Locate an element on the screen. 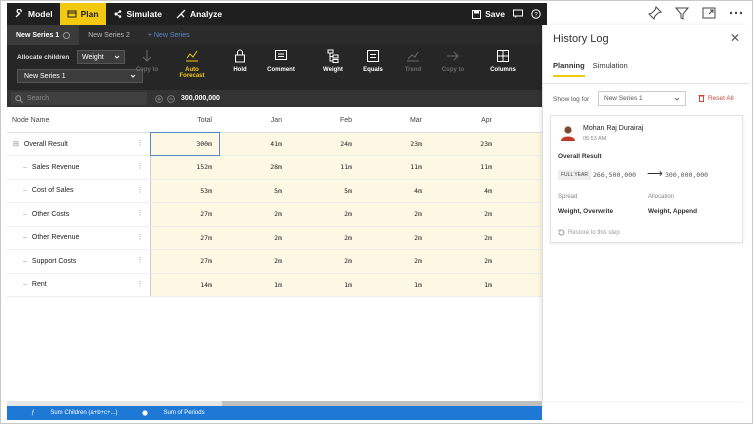 Image resolution: width=753 pixels, height=424 pixels. trend-button: Trend is located at coordinates (413, 68).